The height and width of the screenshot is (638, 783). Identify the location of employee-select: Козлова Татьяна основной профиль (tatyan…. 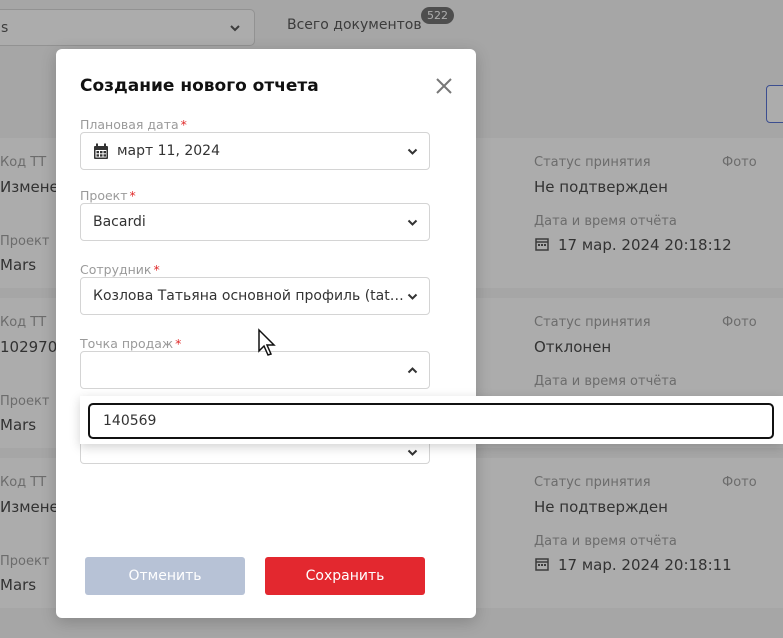
(255, 296).